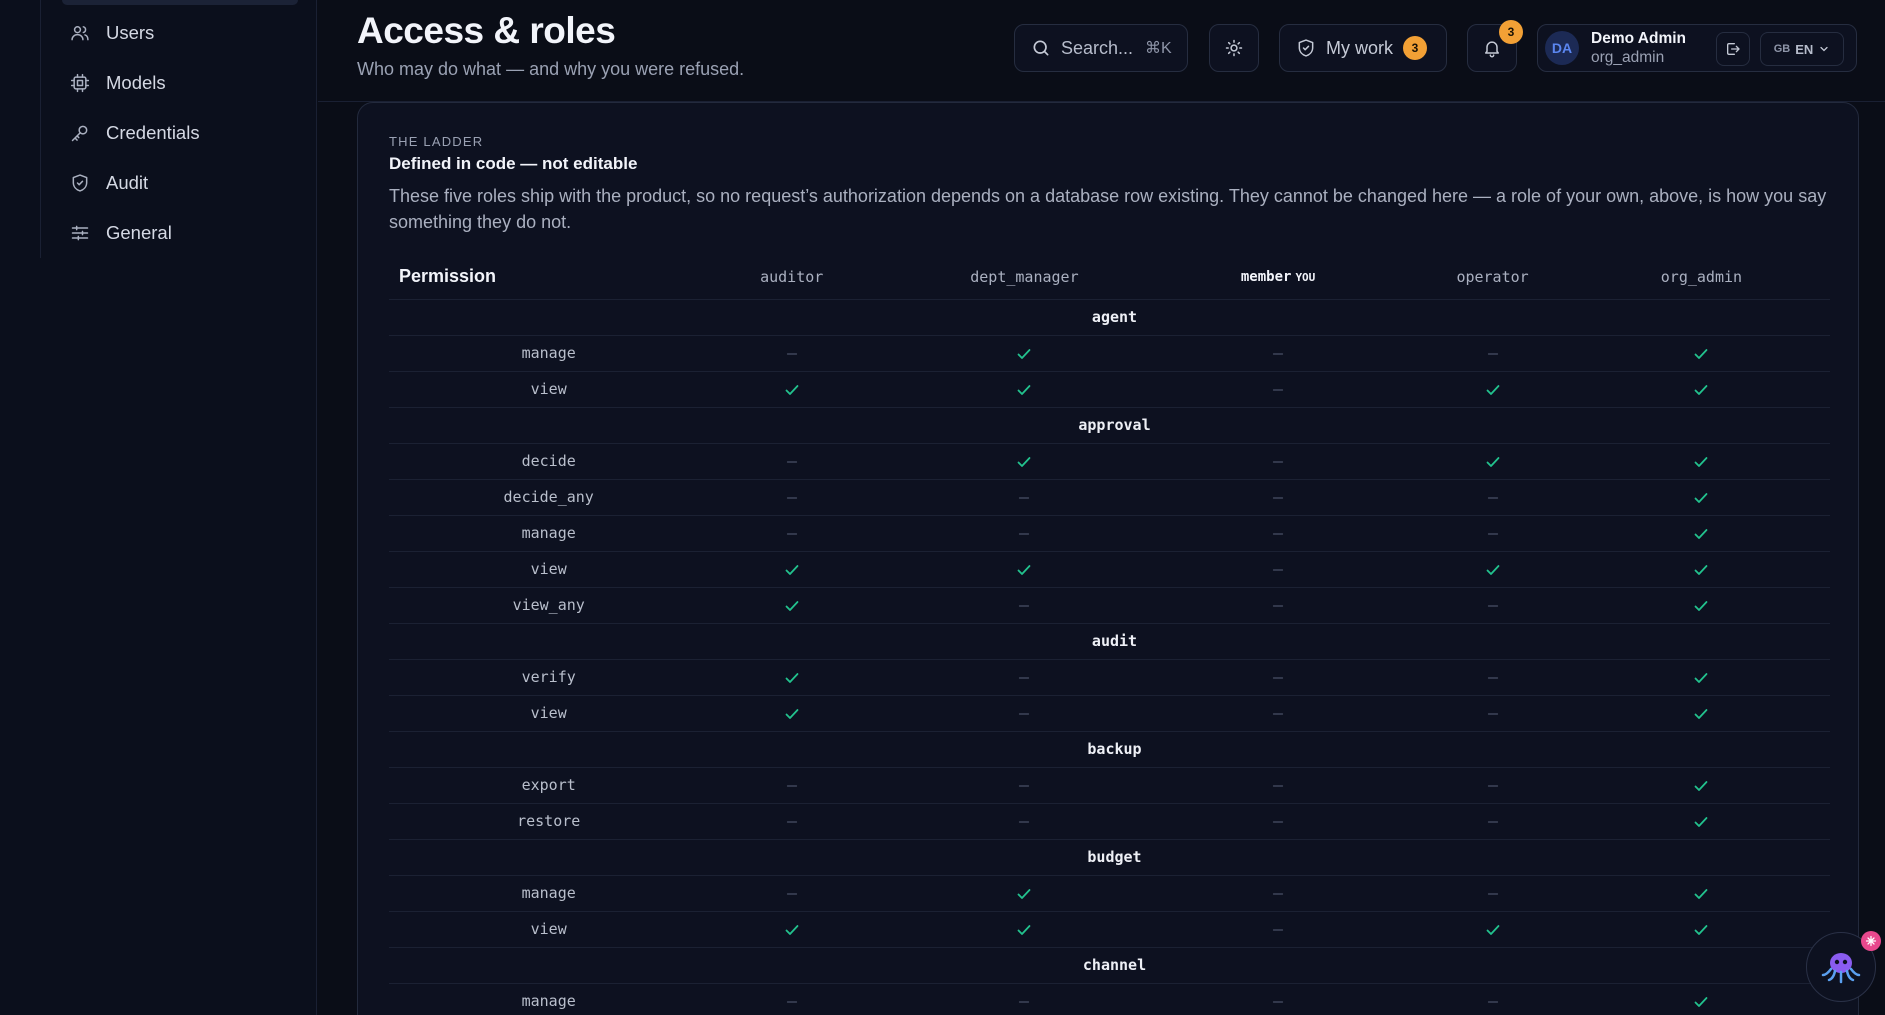  I want to click on page-title: Access & roles, so click(486, 30).